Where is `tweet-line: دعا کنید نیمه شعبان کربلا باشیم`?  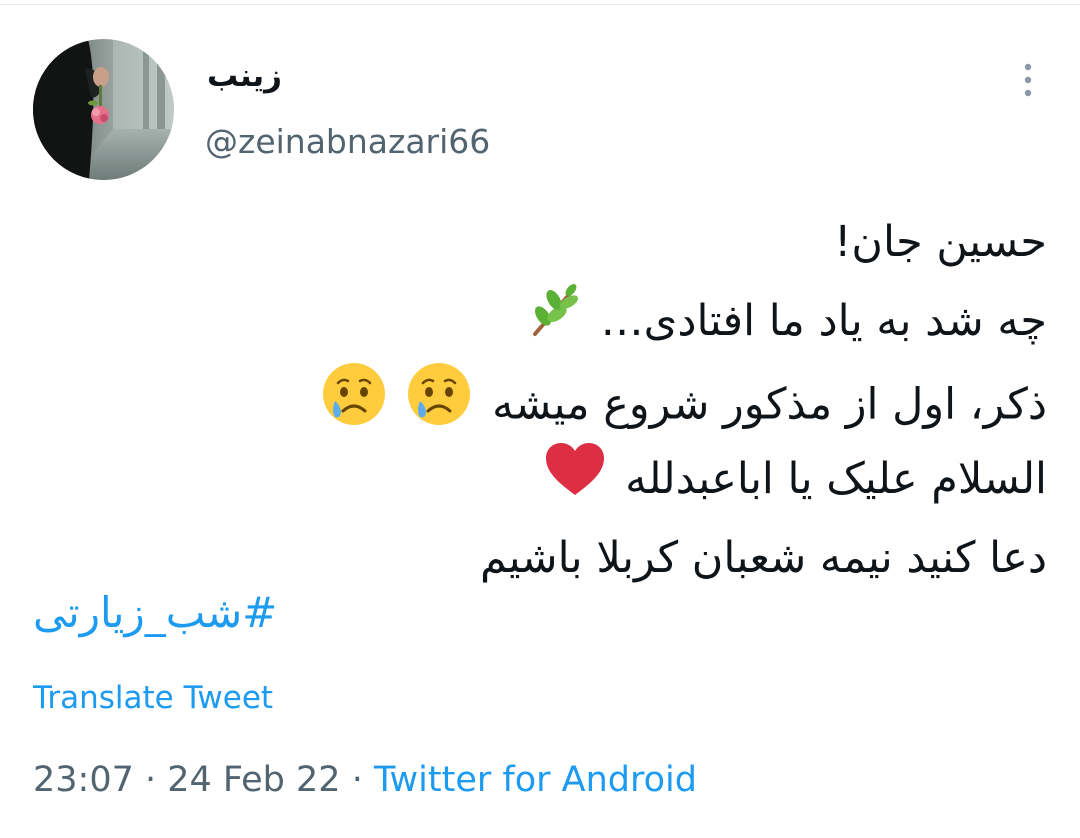
tweet-line: دعا کنید نیمه شعبان کربلا باشیم is located at coordinates (547, 558).